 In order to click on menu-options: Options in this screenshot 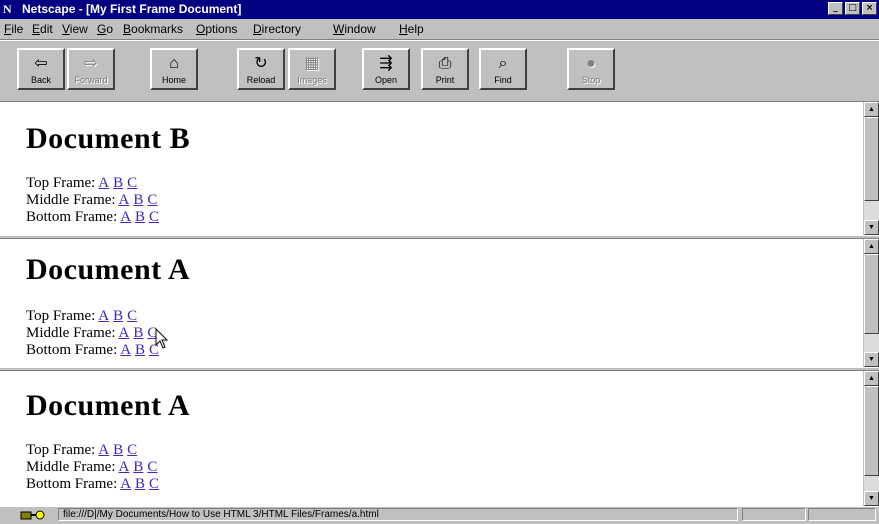, I will do `click(216, 29)`.